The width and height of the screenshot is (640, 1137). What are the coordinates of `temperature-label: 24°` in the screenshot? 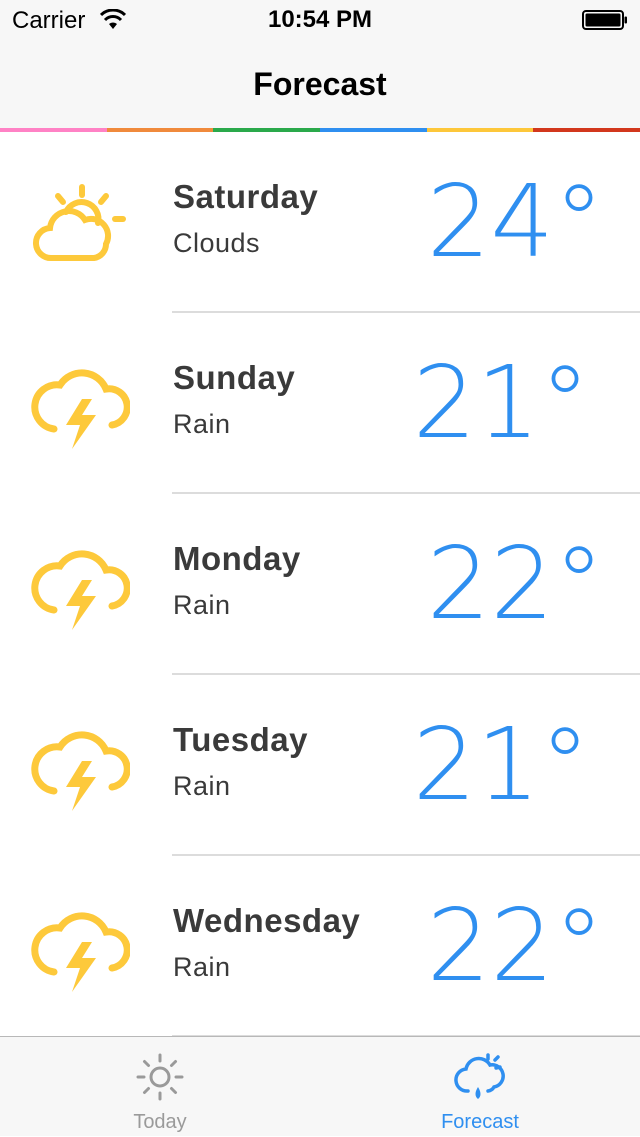 It's located at (515, 221).